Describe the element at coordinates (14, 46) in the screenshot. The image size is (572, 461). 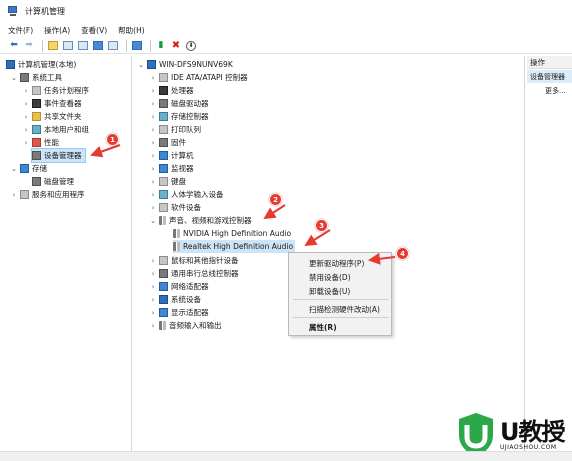
I see `back-arrow-icon: ⬅` at that location.